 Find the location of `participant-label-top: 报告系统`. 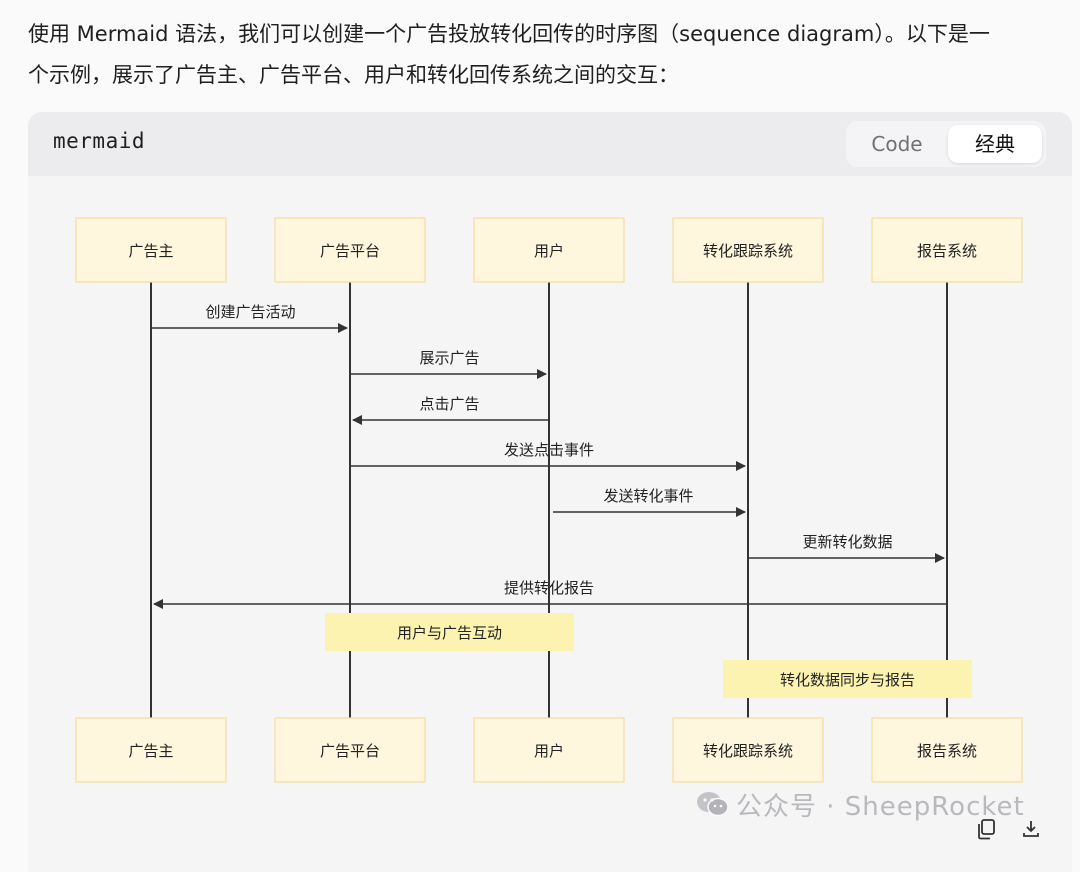

participant-label-top: 报告系统 is located at coordinates (947, 251).